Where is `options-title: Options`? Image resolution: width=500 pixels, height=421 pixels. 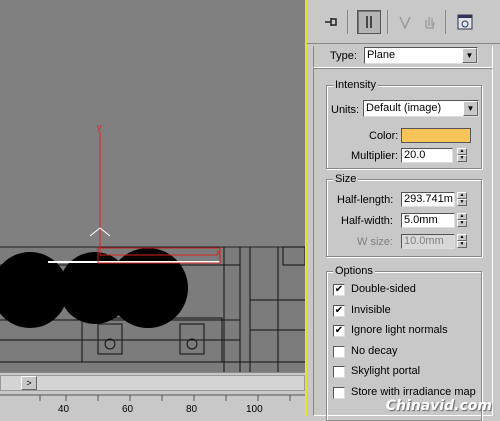
options-title: Options is located at coordinates (354, 271).